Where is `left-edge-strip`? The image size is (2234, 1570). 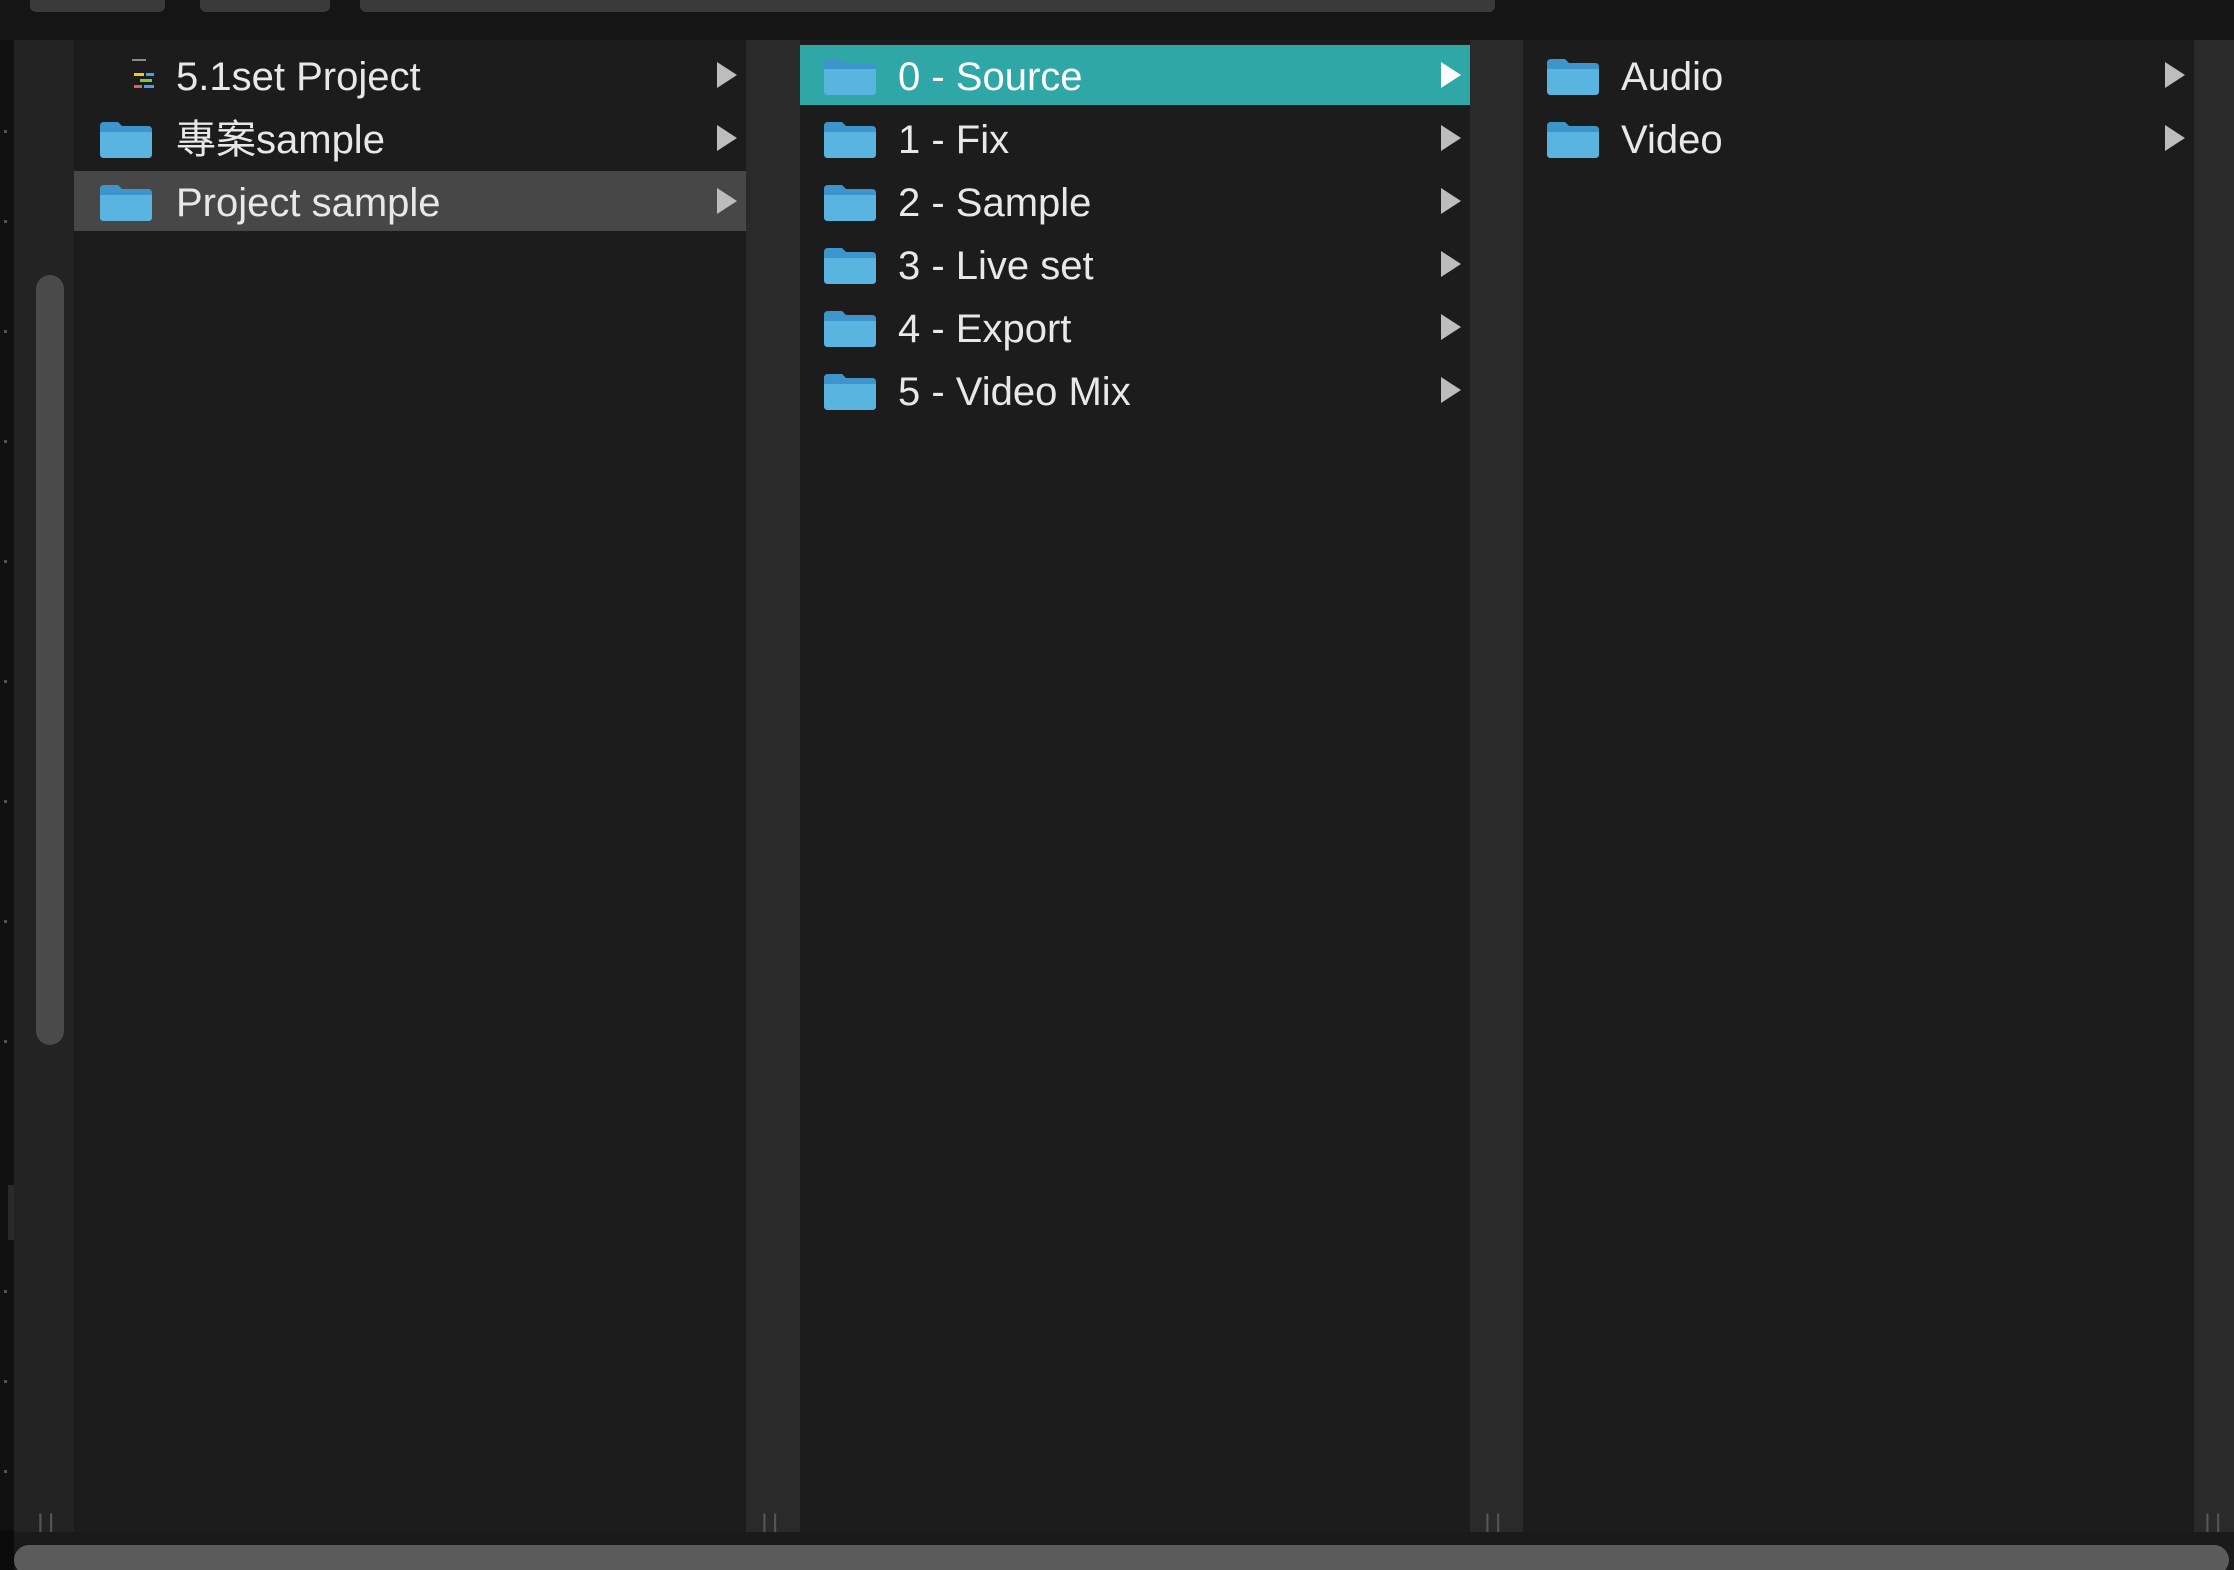 left-edge-strip is located at coordinates (7, 785).